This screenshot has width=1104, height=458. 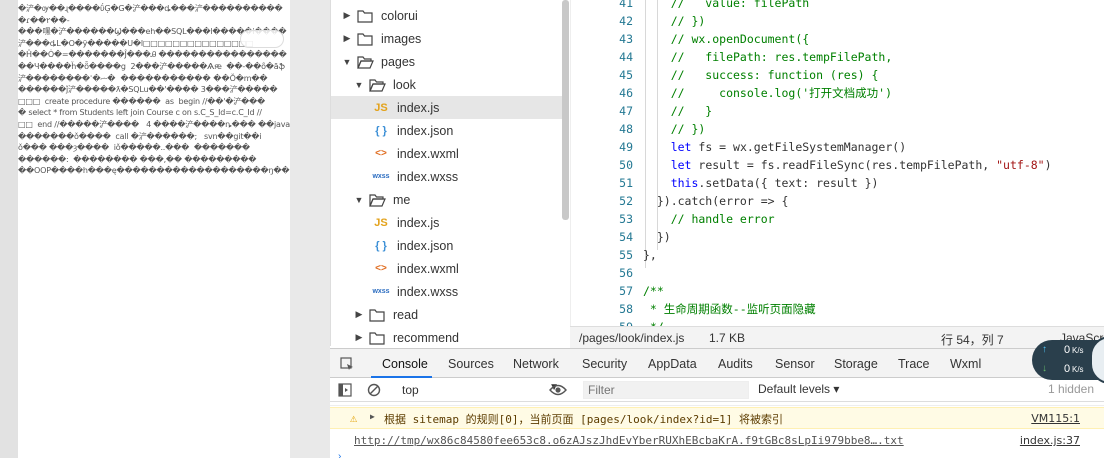 What do you see at coordinates (626, 39) in the screenshot?
I see `line-number: 43` at bounding box center [626, 39].